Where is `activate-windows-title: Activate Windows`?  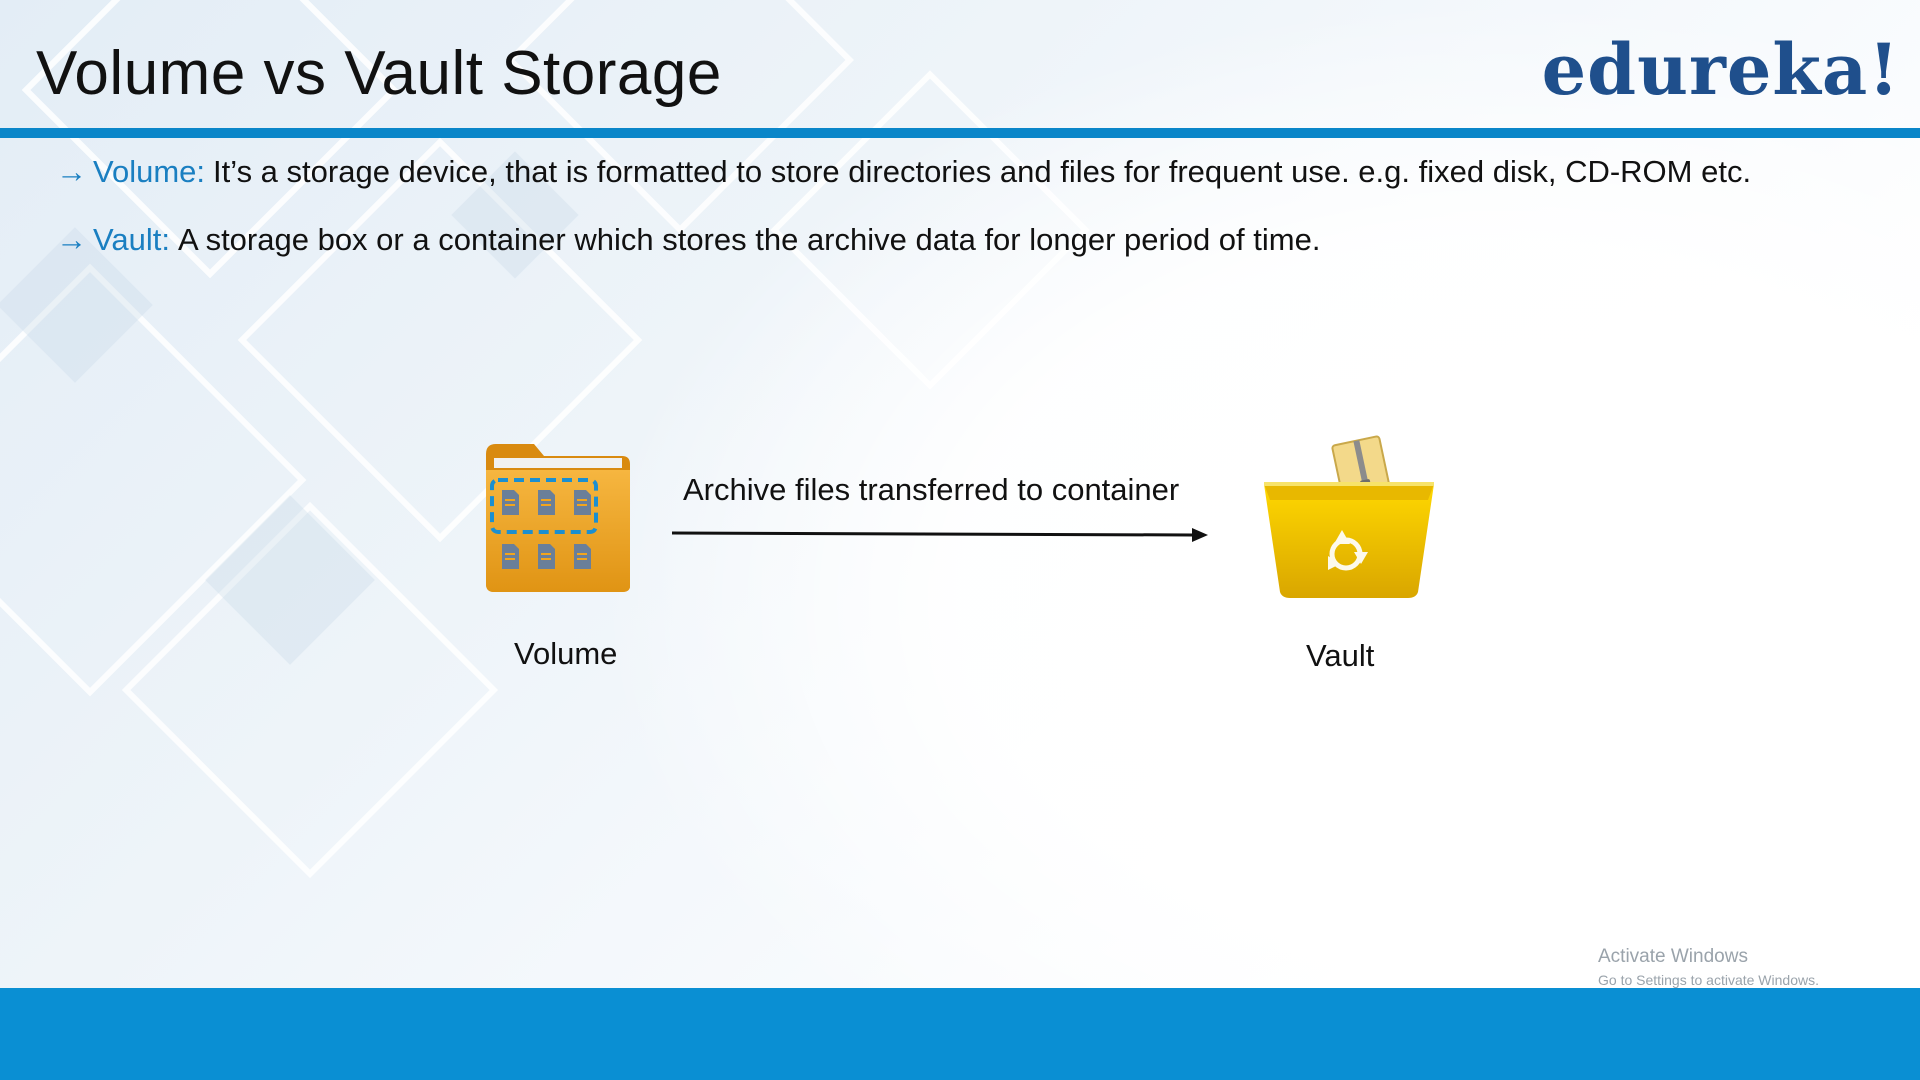
activate-windows-title: Activate Windows is located at coordinates (1673, 956).